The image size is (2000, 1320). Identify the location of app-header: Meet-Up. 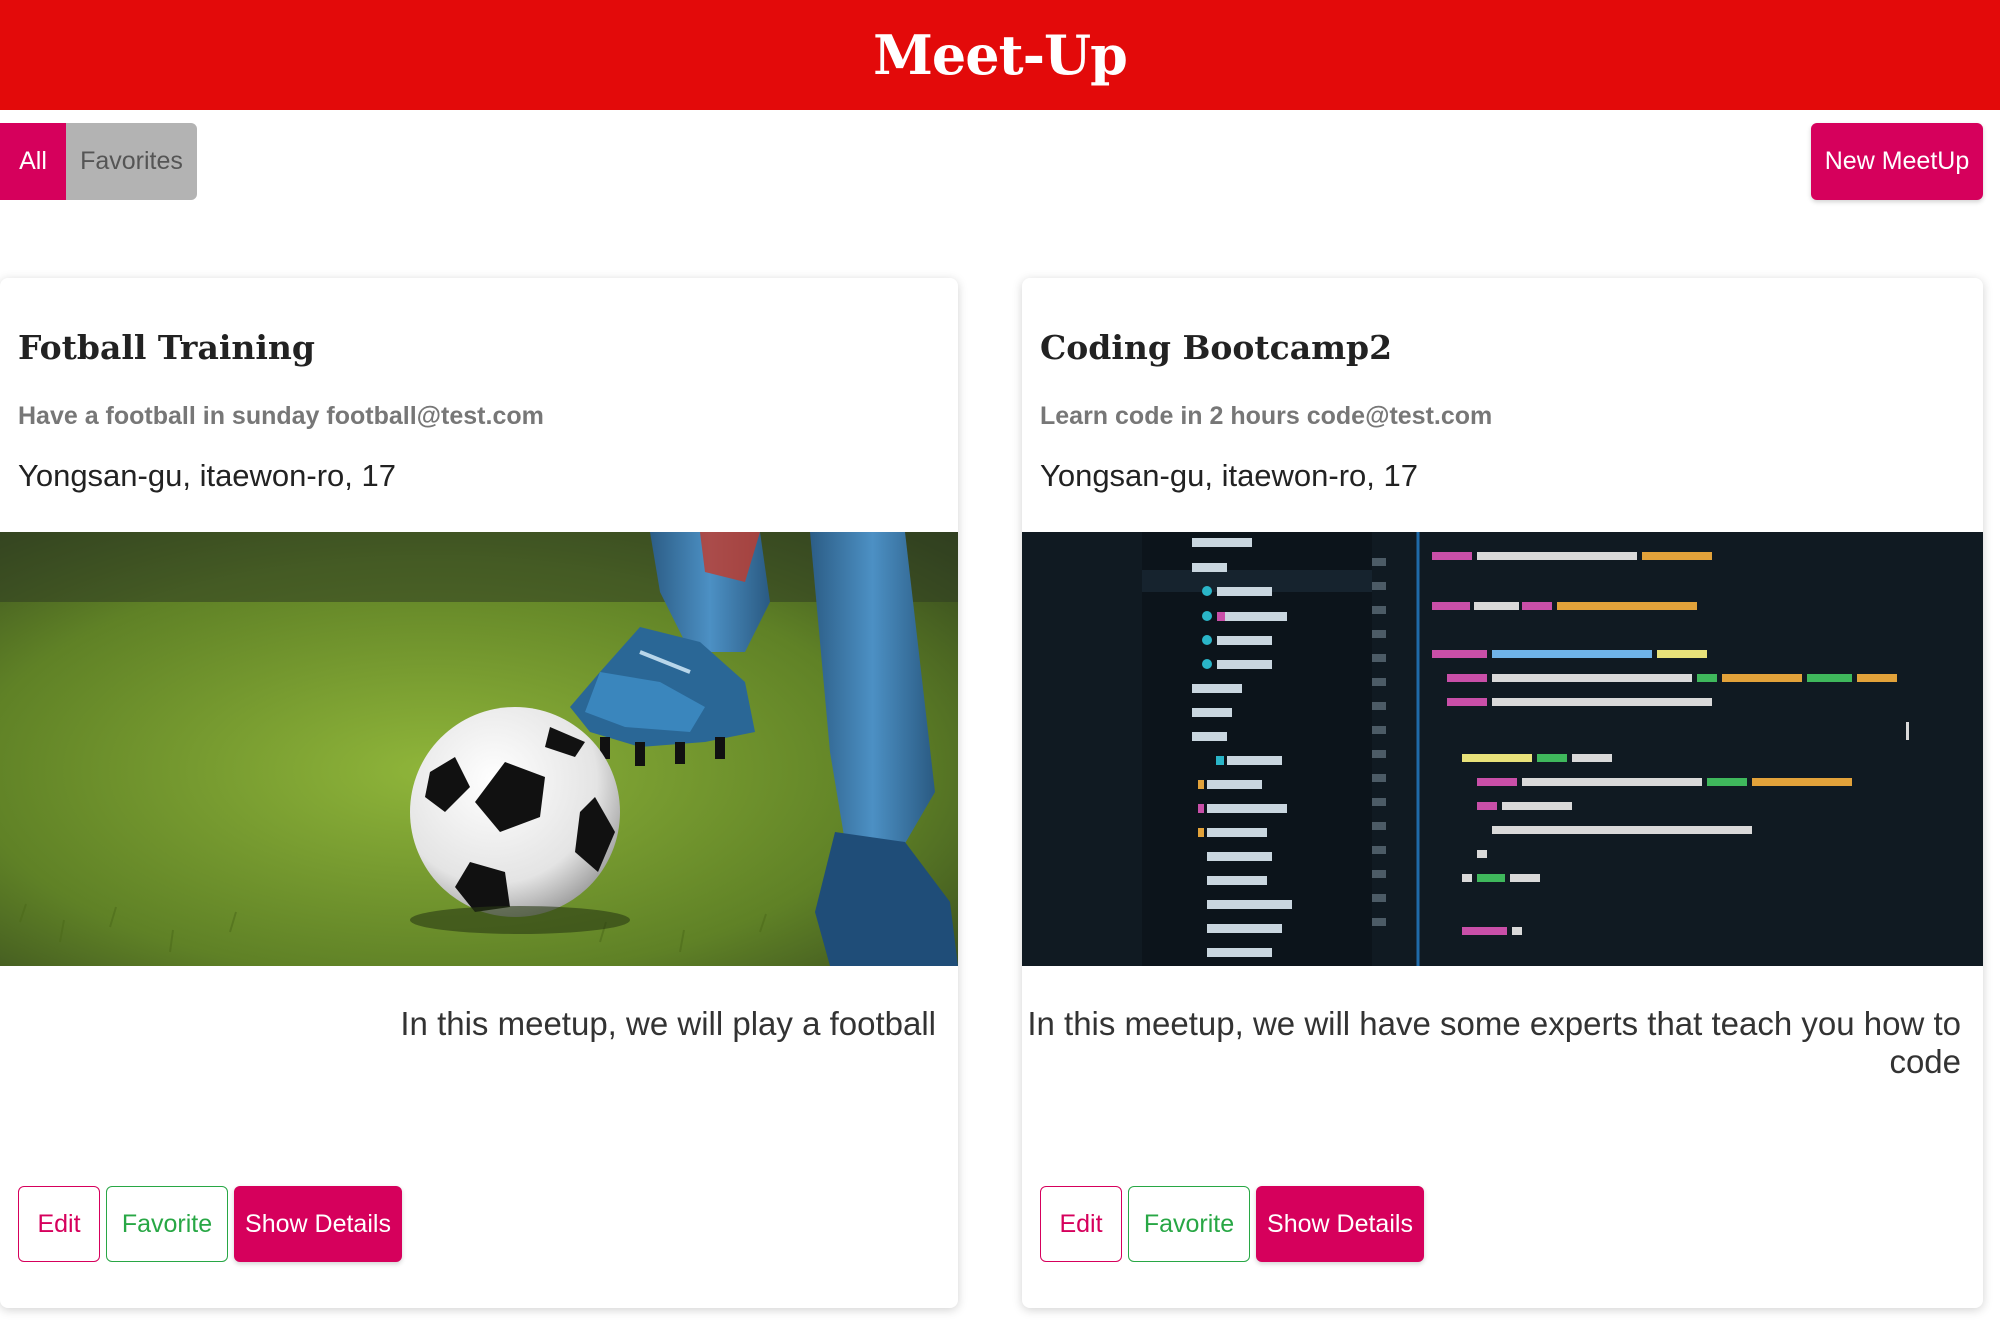
(1000, 55).